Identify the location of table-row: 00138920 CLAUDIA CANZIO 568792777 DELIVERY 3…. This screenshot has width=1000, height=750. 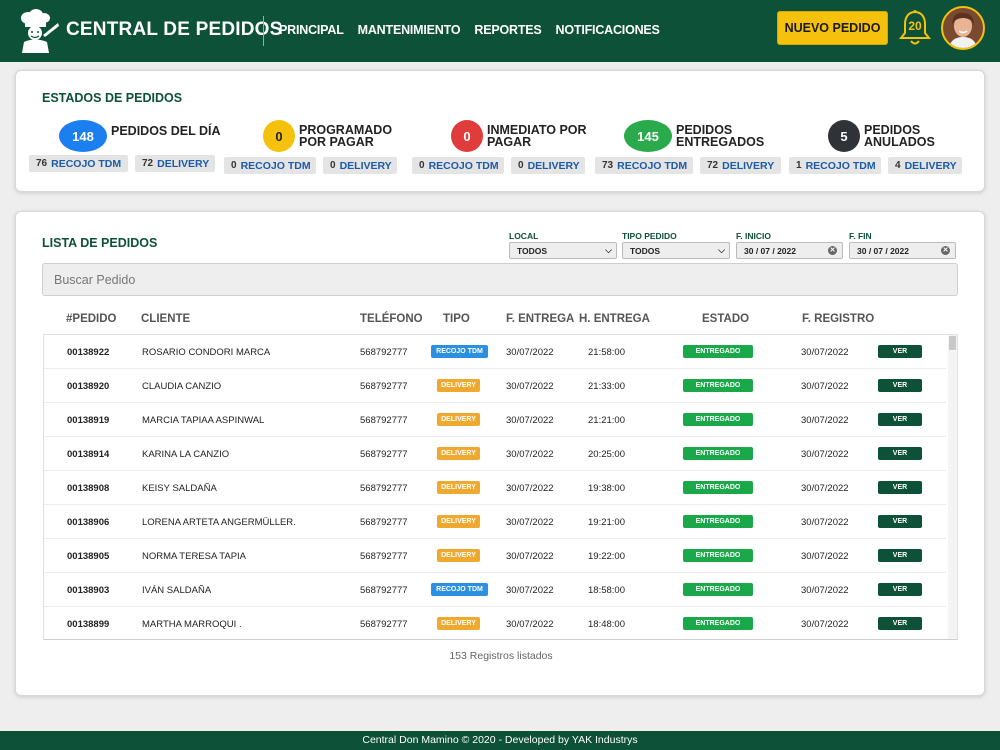
(495, 386).